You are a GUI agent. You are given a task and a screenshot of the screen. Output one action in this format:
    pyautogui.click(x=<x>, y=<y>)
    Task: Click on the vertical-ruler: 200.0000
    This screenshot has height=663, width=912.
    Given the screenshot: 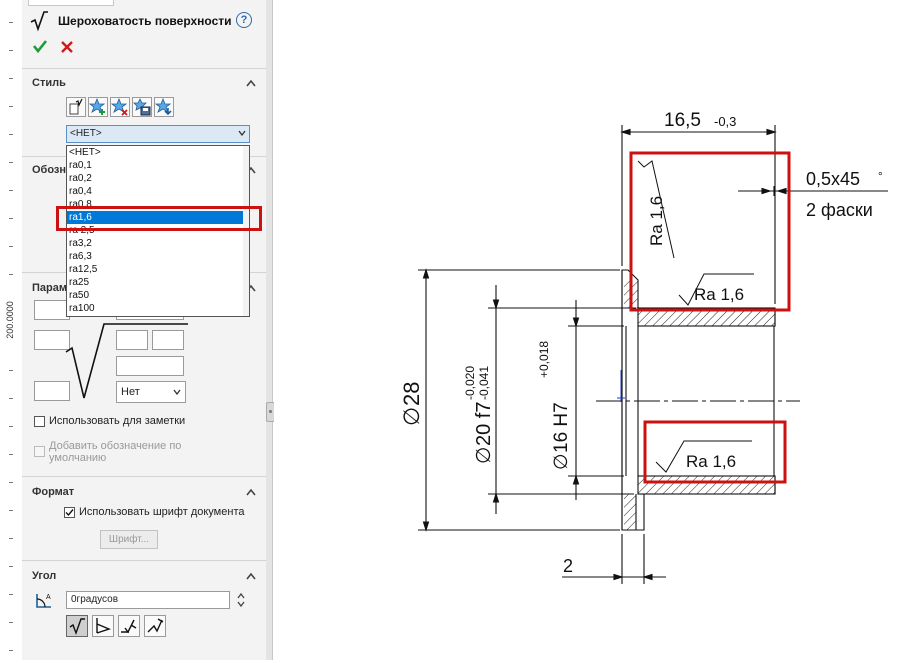 What is the action you would take?
    pyautogui.click(x=11, y=330)
    